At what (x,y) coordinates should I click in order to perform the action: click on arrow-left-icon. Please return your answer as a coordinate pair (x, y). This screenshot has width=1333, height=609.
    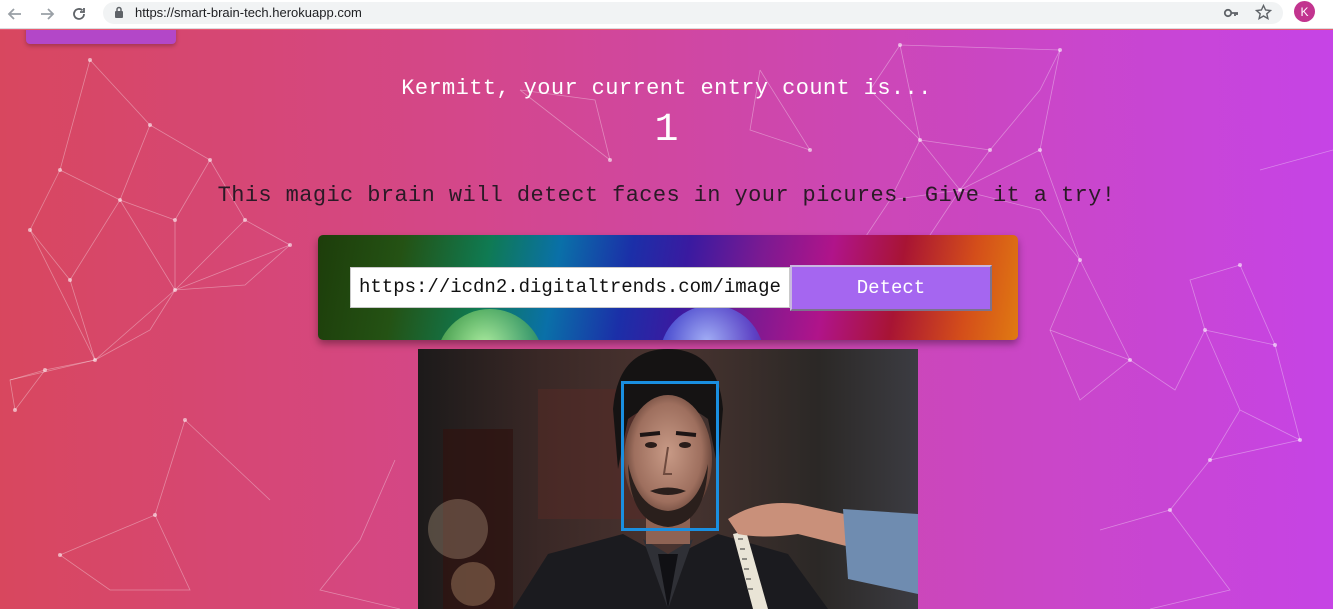
    Looking at the image, I should click on (14, 14).